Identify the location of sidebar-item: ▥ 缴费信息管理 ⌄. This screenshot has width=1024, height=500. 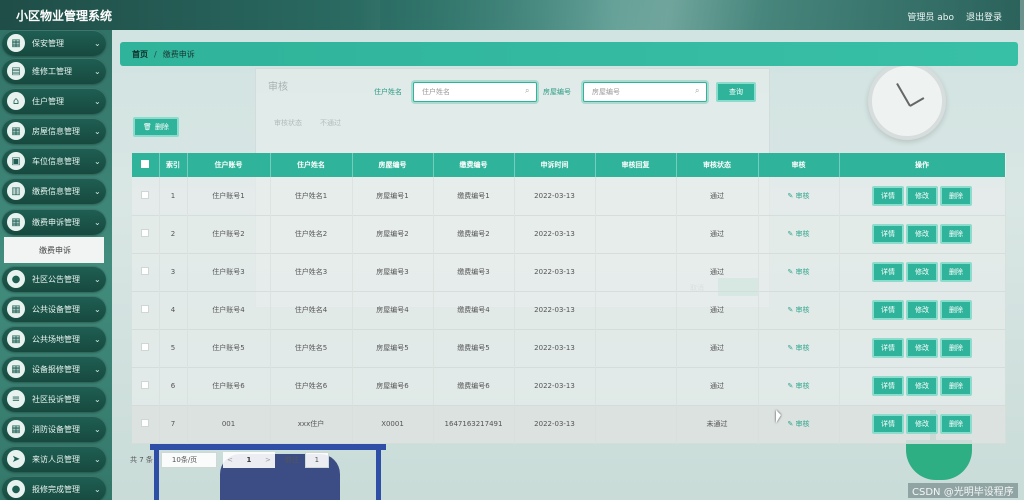
(54, 191).